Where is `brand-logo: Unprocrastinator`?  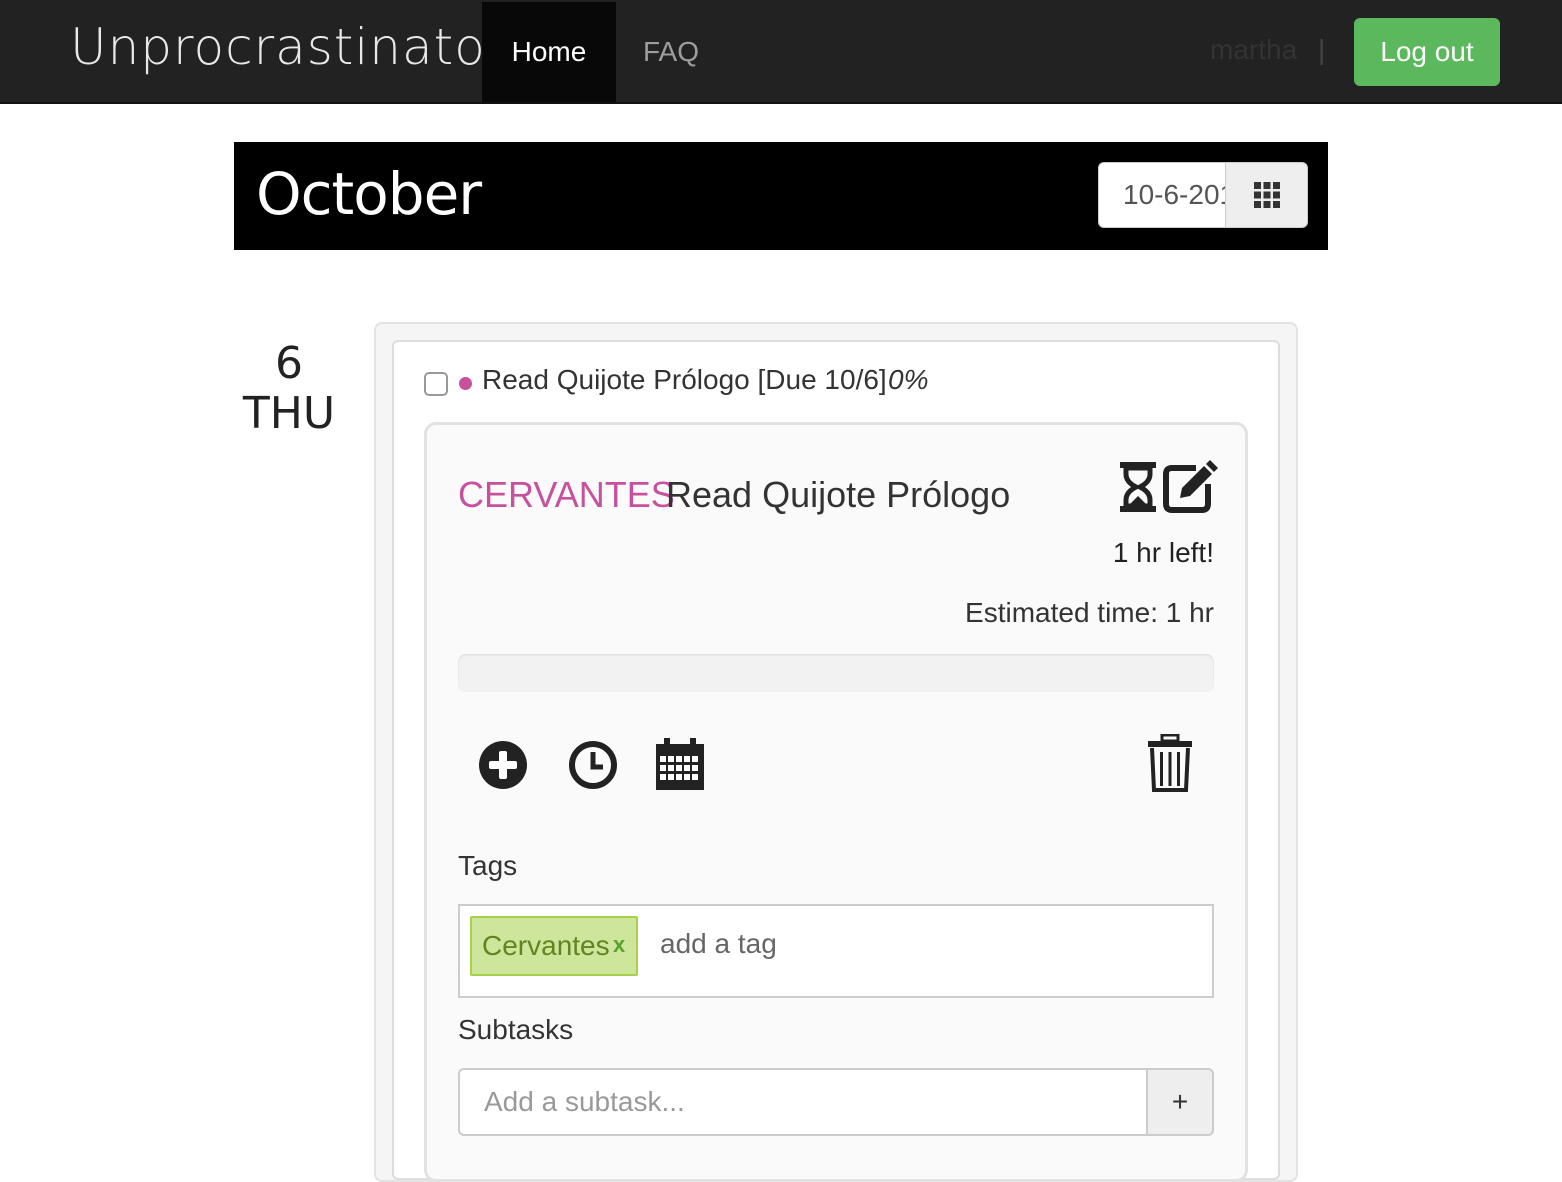 brand-logo: Unprocrastinator is located at coordinates (288, 47).